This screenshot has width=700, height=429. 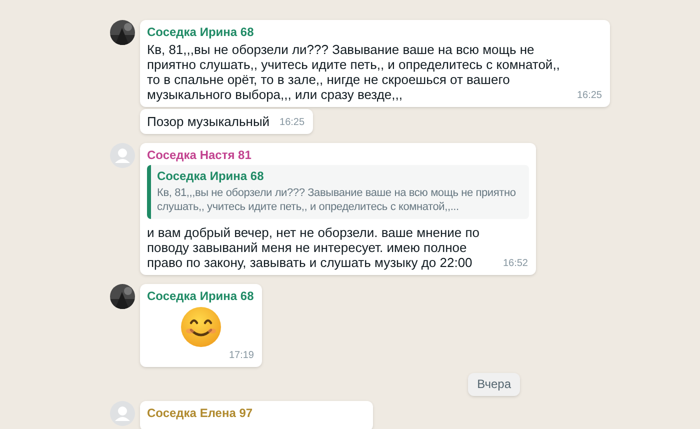 I want to click on date-chip: Вчера, so click(x=494, y=384).